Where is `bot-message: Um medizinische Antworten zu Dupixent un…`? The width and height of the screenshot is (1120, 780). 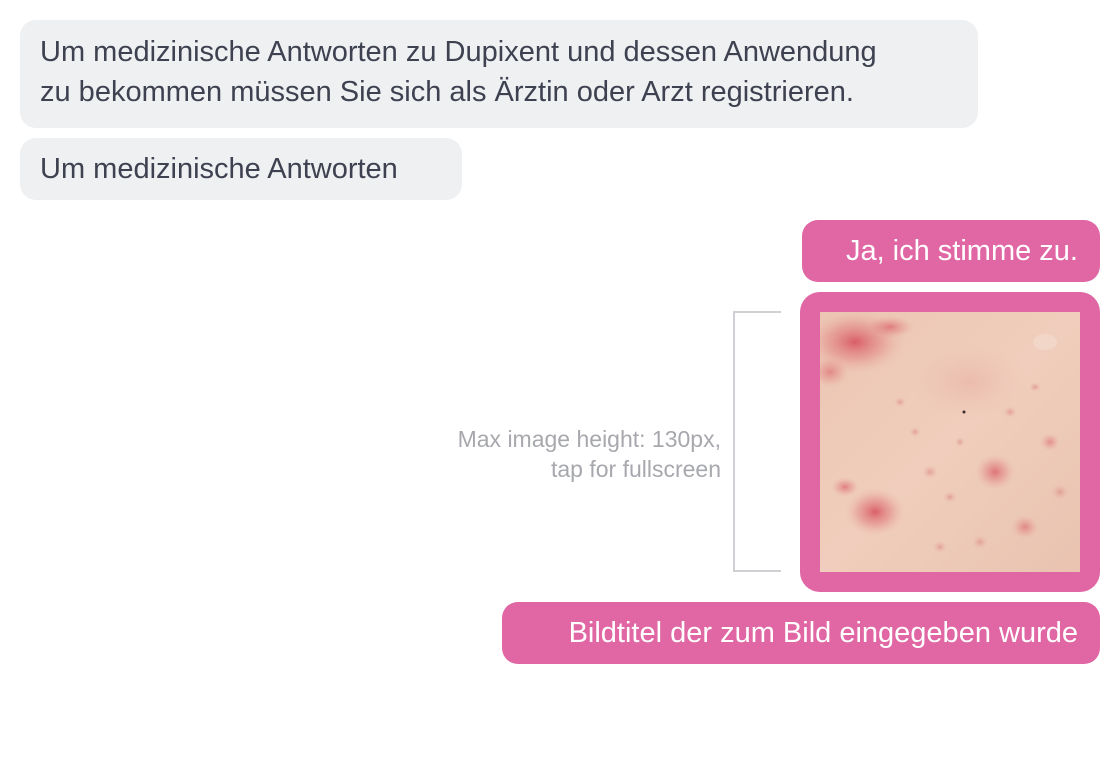 bot-message: Um medizinische Antworten zu Dupixent un… is located at coordinates (499, 74).